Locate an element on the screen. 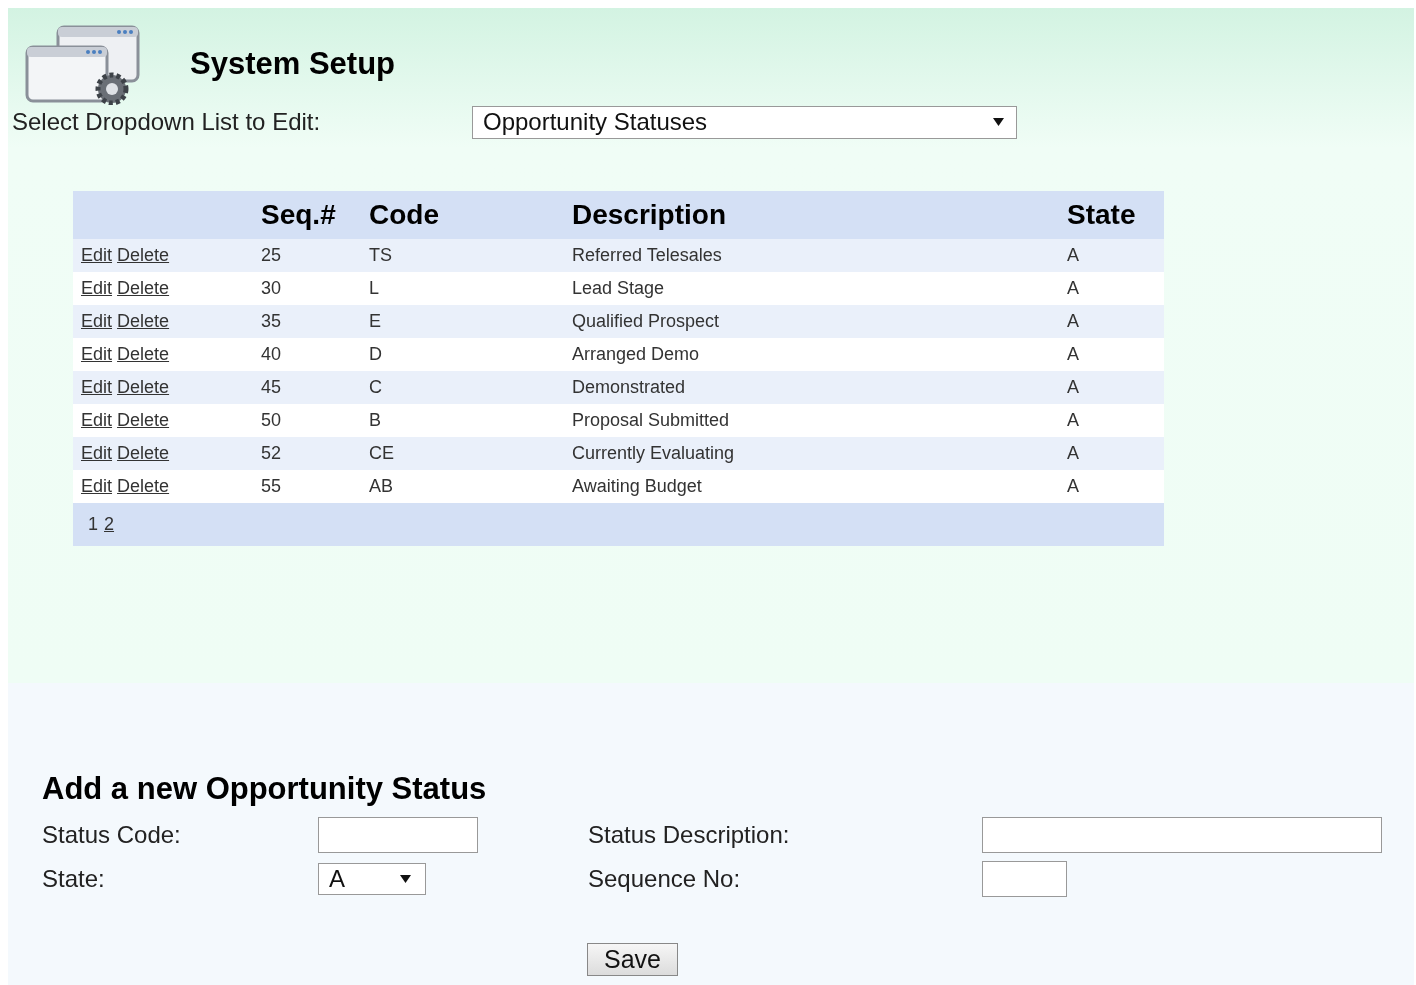 This screenshot has height=985, width=1416. current-page: 1 is located at coordinates (93, 524).